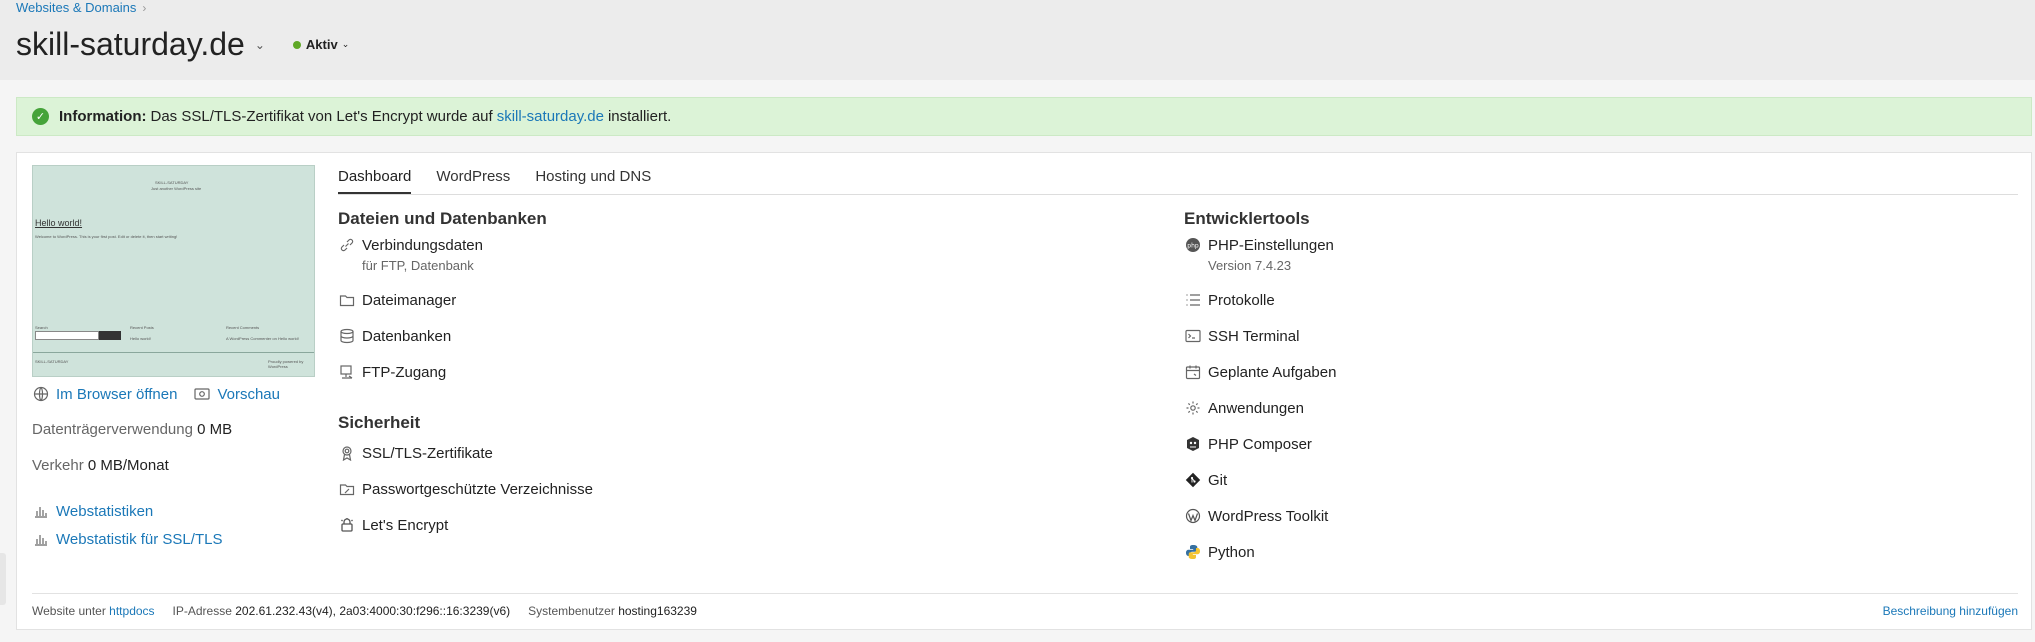 This screenshot has width=2035, height=642. Describe the element at coordinates (100, 465) in the screenshot. I see `traffic: Verkehr 0 MB/Monat` at that location.